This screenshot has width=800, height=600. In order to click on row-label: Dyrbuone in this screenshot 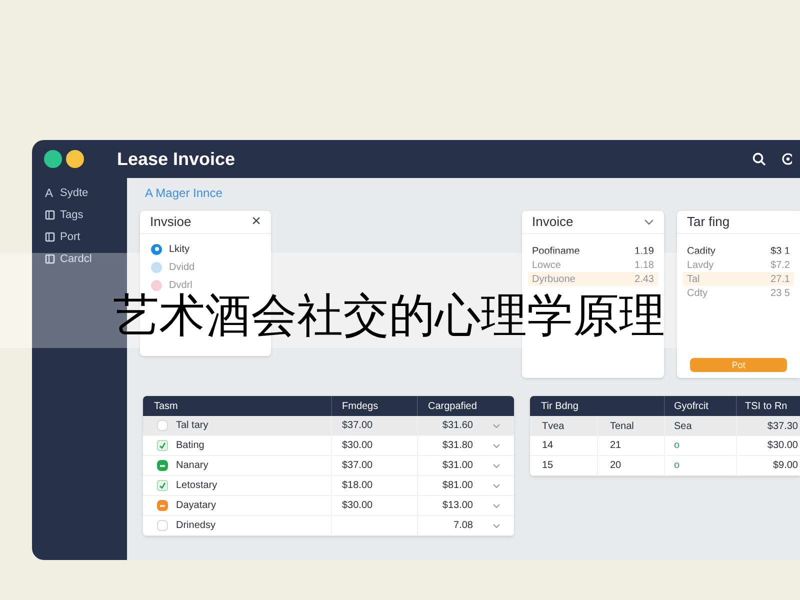, I will do `click(554, 279)`.